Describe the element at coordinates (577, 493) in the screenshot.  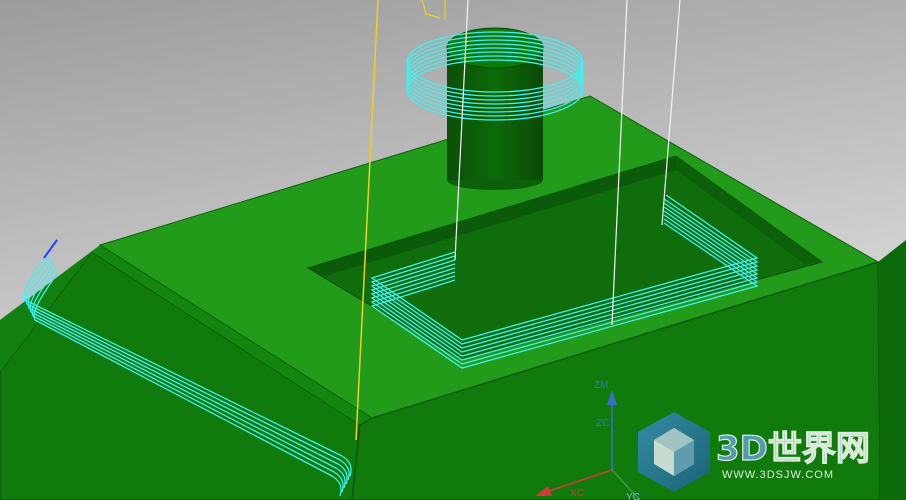
I see `xc-label: XC` at that location.